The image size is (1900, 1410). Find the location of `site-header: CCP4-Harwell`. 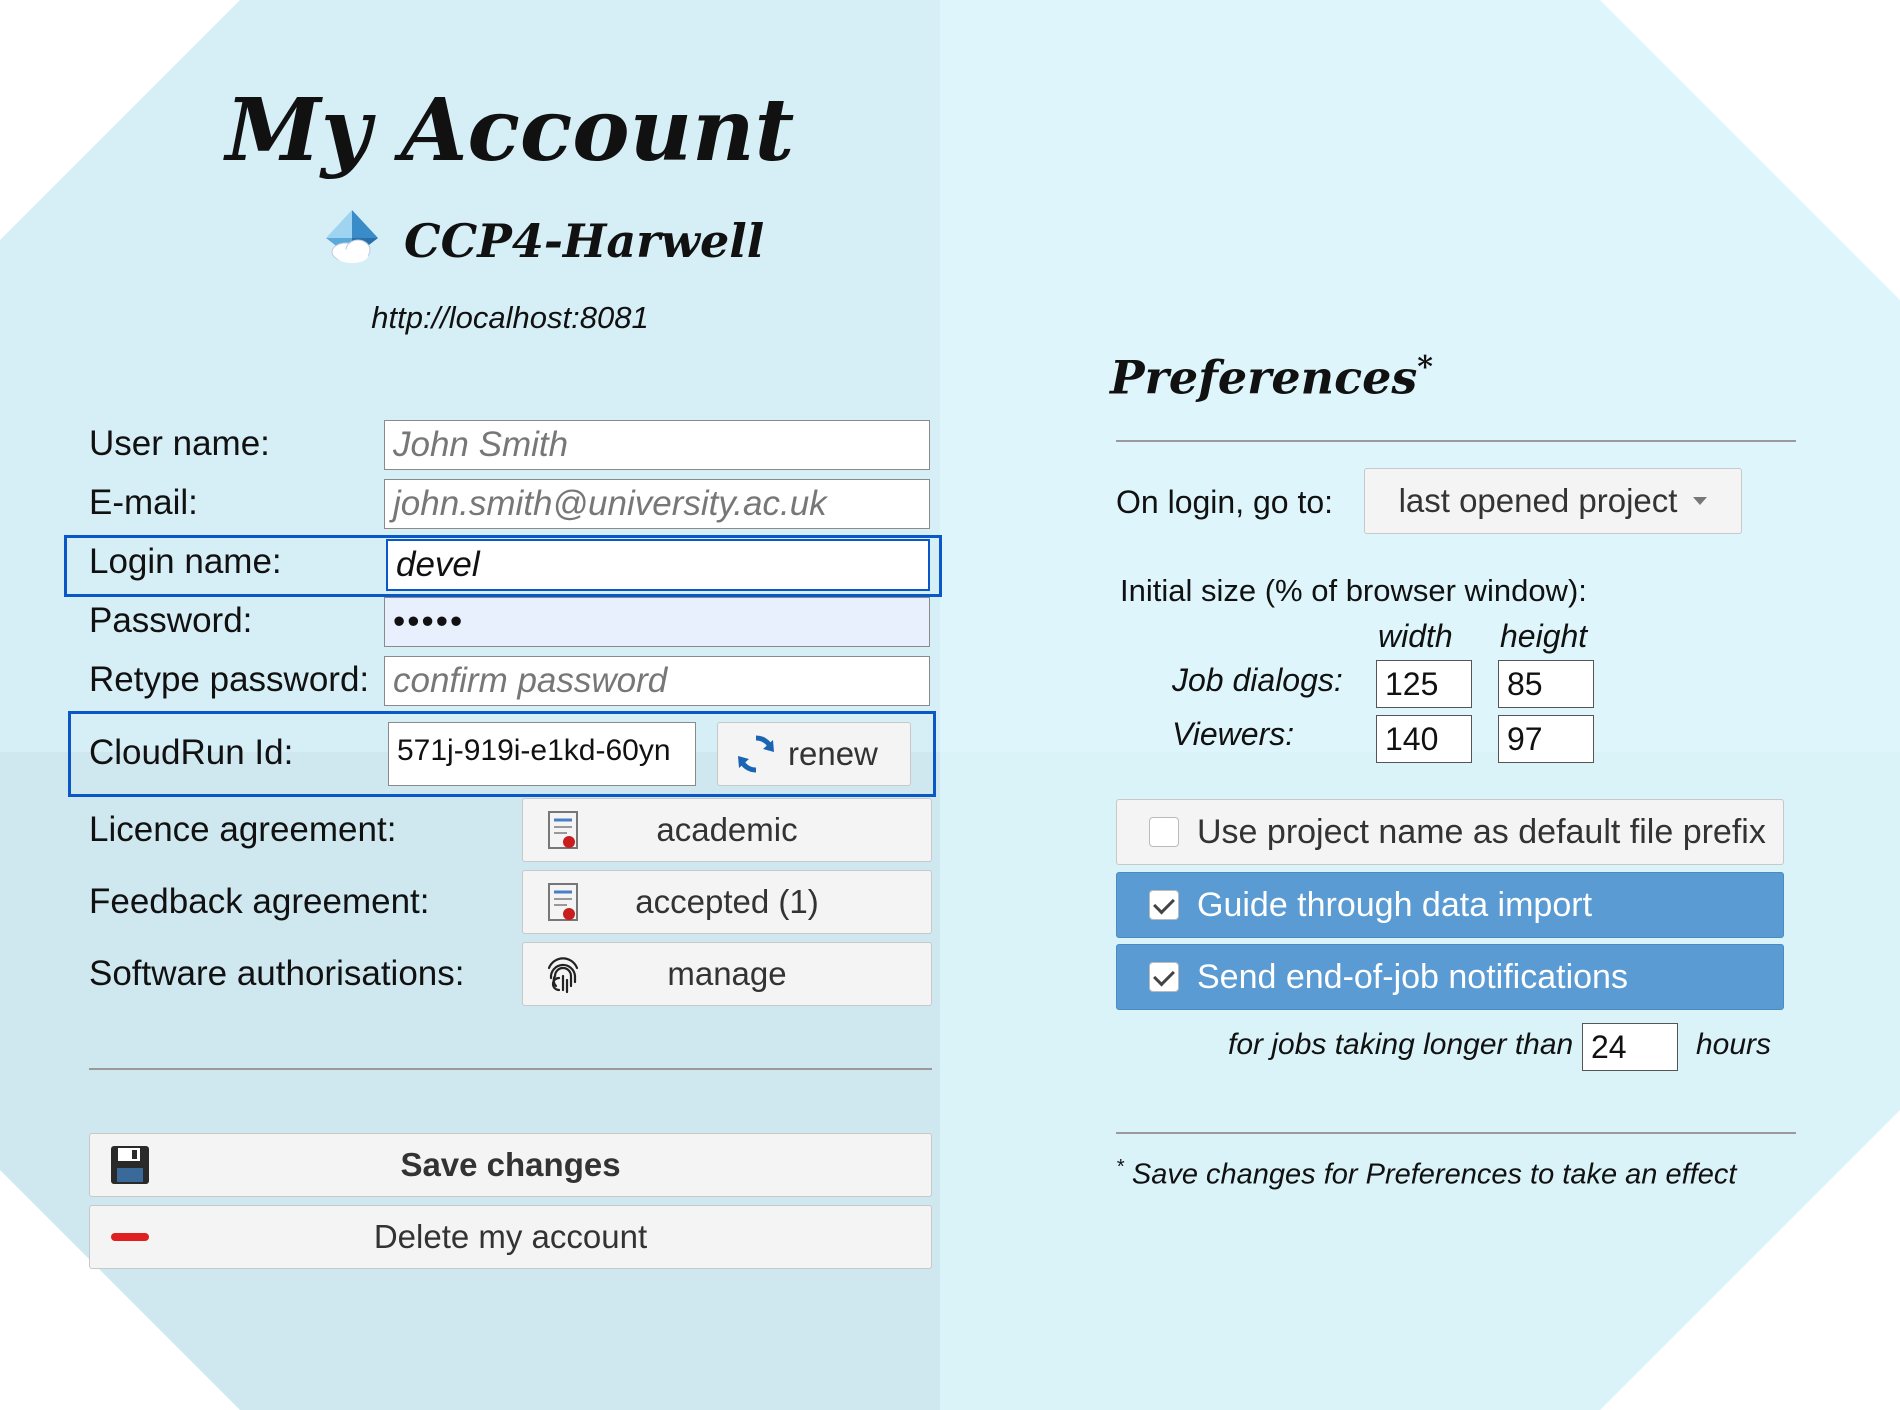

site-header: CCP4-Harwell is located at coordinates (542, 240).